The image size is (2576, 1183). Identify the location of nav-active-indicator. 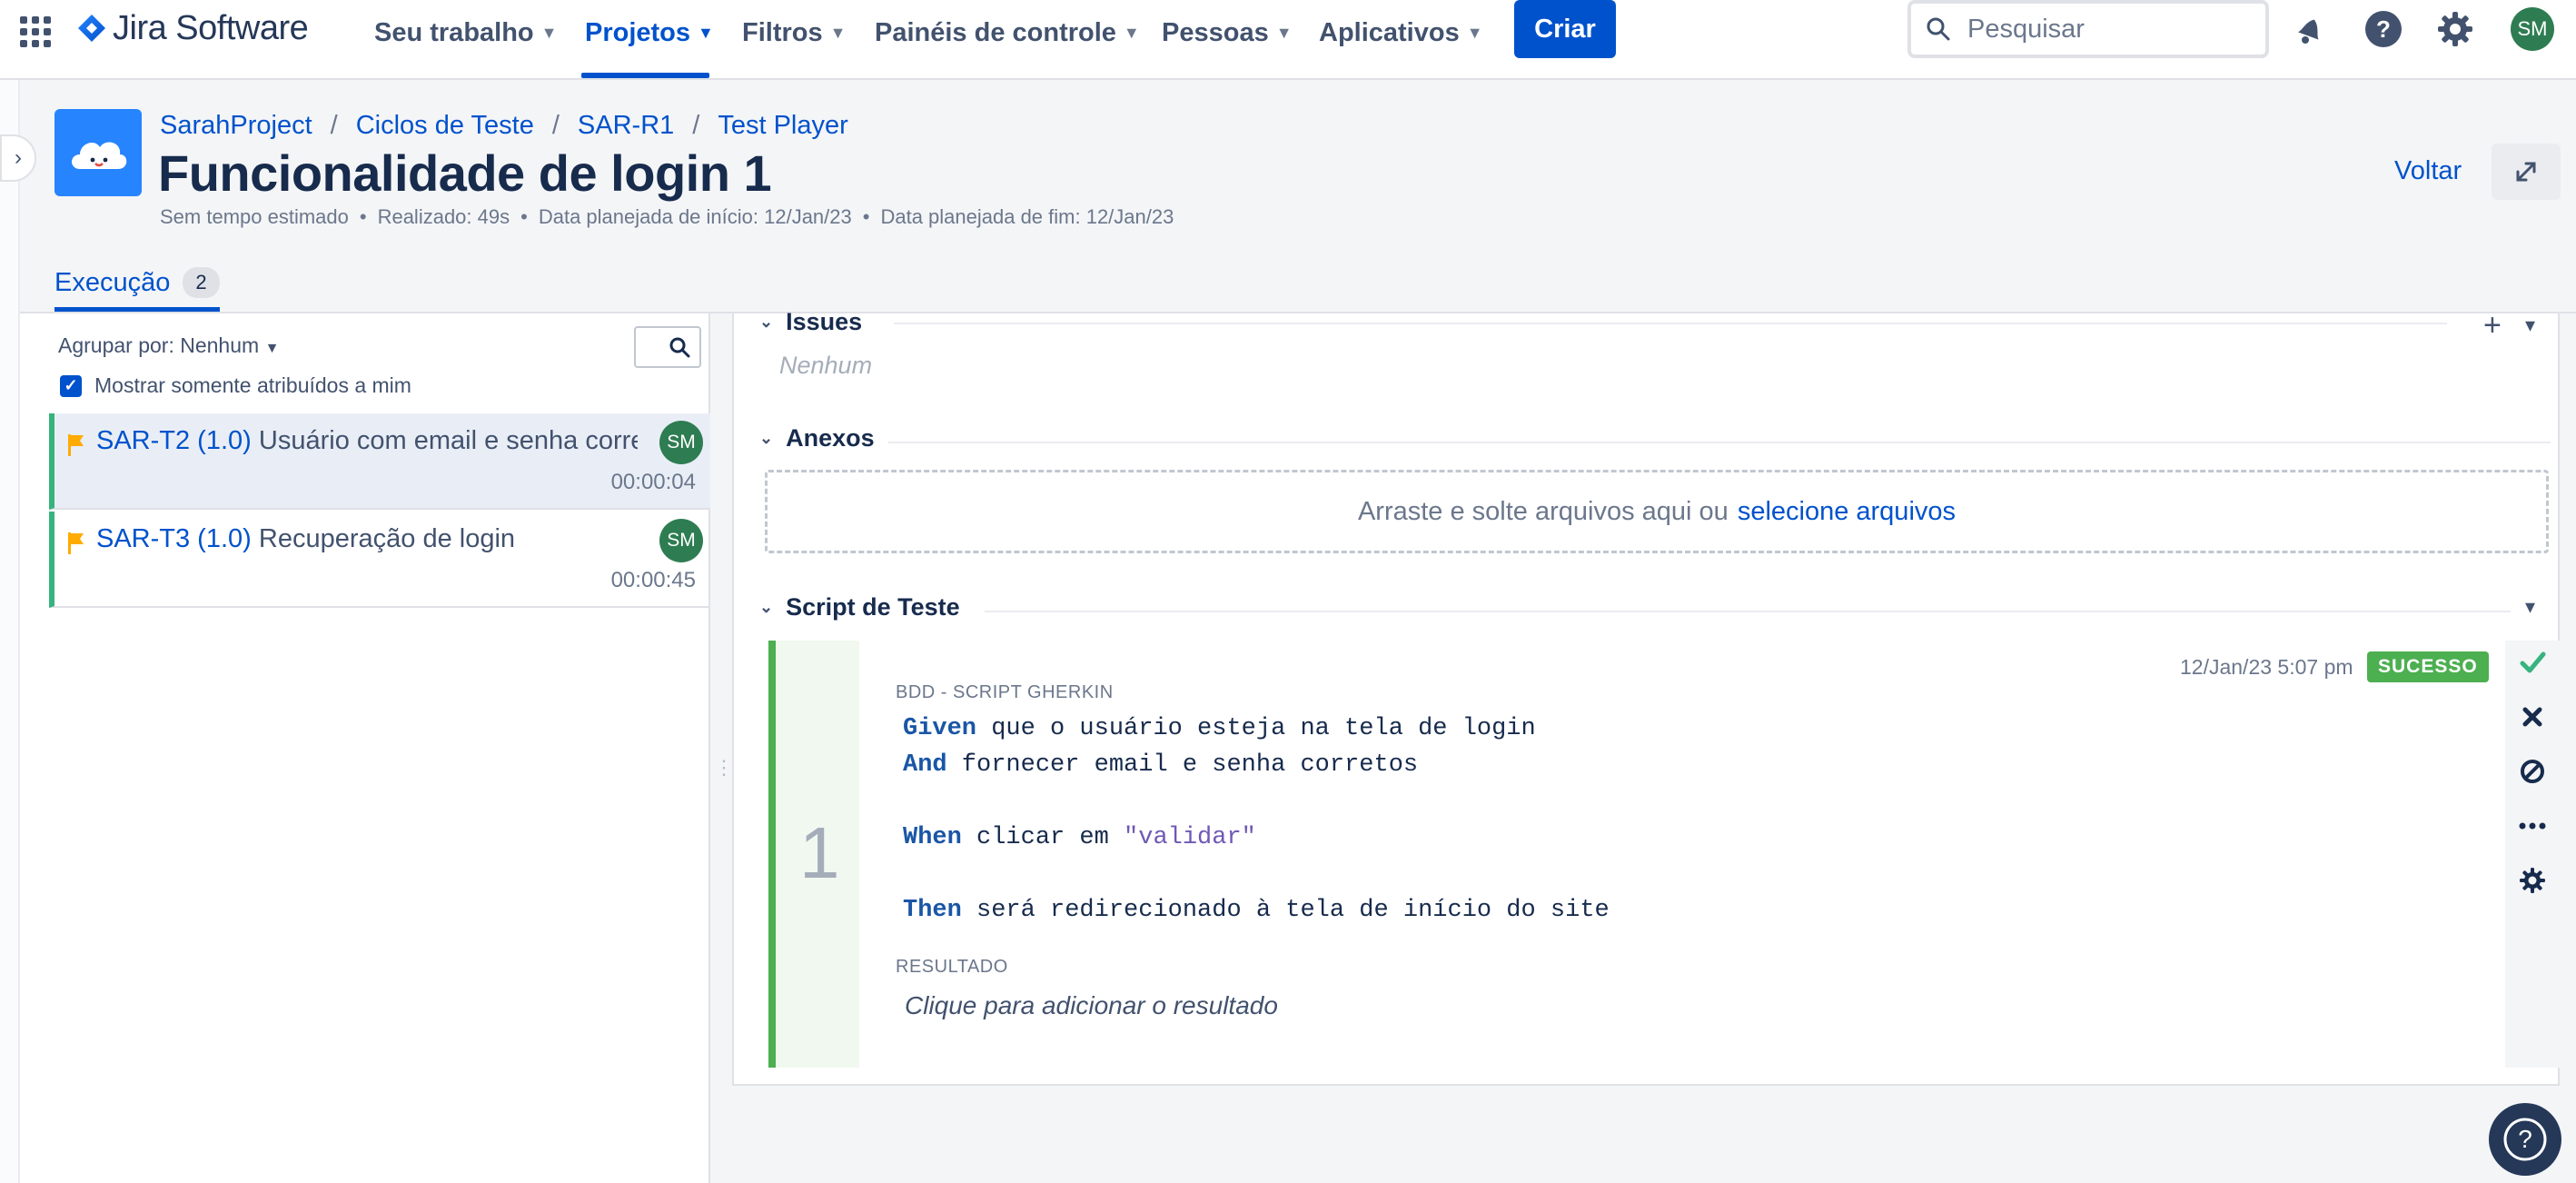
(645, 75).